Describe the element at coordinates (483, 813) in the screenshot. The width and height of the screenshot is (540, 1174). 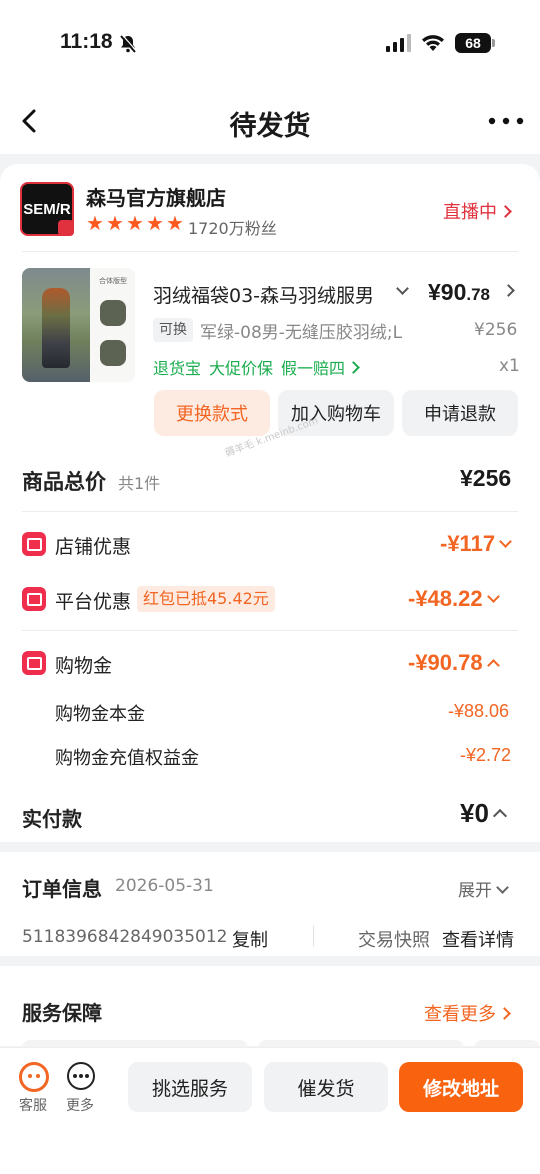
I see `paid-value: ¥0` at that location.